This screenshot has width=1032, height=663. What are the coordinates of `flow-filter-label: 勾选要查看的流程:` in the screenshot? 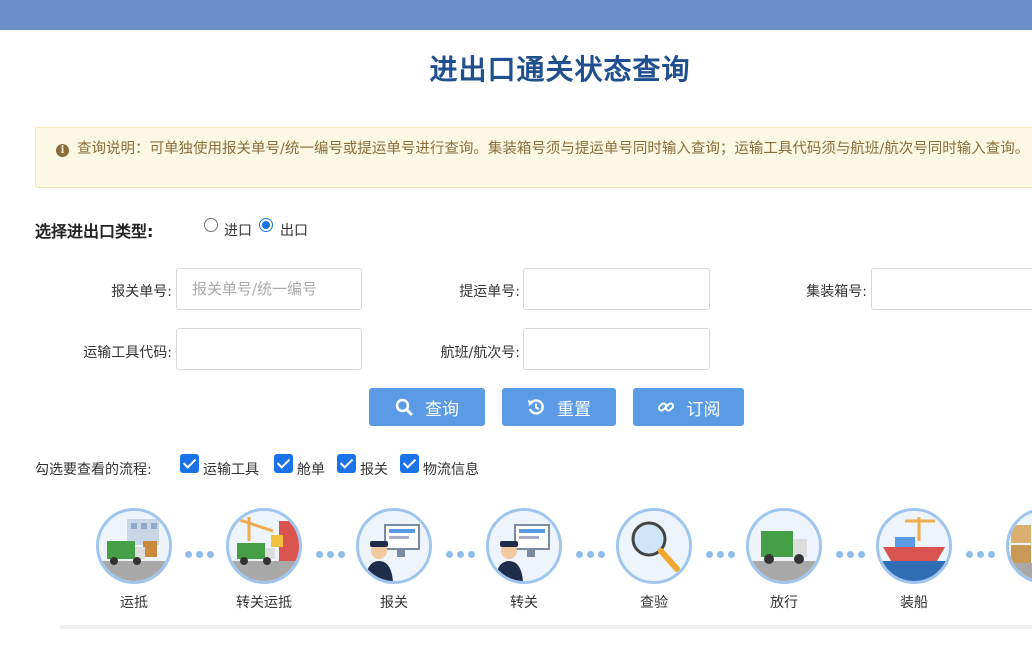 It's located at (93, 470).